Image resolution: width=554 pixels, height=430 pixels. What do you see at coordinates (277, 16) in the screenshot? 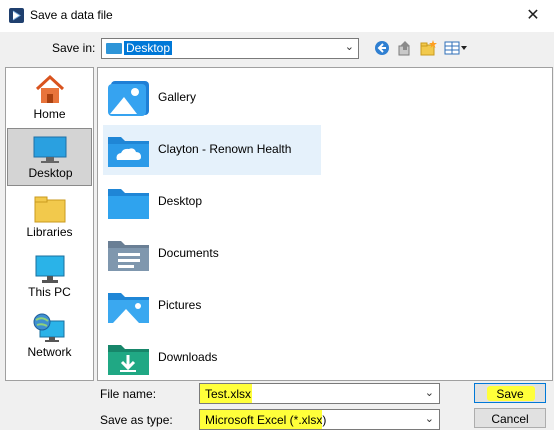
I see `title-bar: Save a data file ✕` at bounding box center [277, 16].